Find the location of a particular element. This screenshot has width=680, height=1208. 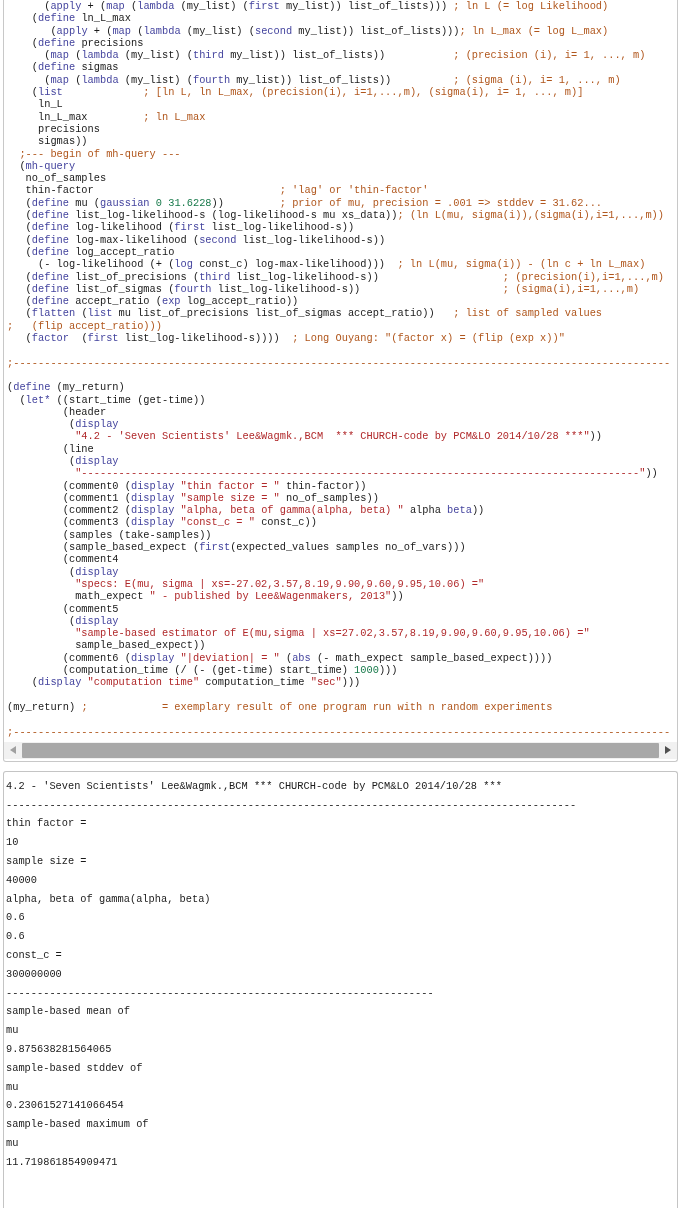

code-line: (sample_based_expect (first(expected_values samples no_of_vars))) is located at coordinates (263, 547).